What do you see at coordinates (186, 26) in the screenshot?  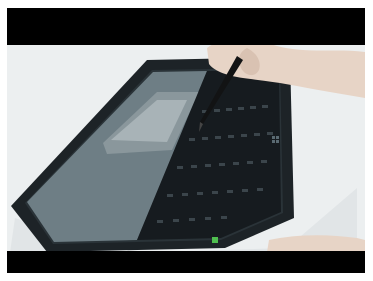 I see `letterbox-top` at bounding box center [186, 26].